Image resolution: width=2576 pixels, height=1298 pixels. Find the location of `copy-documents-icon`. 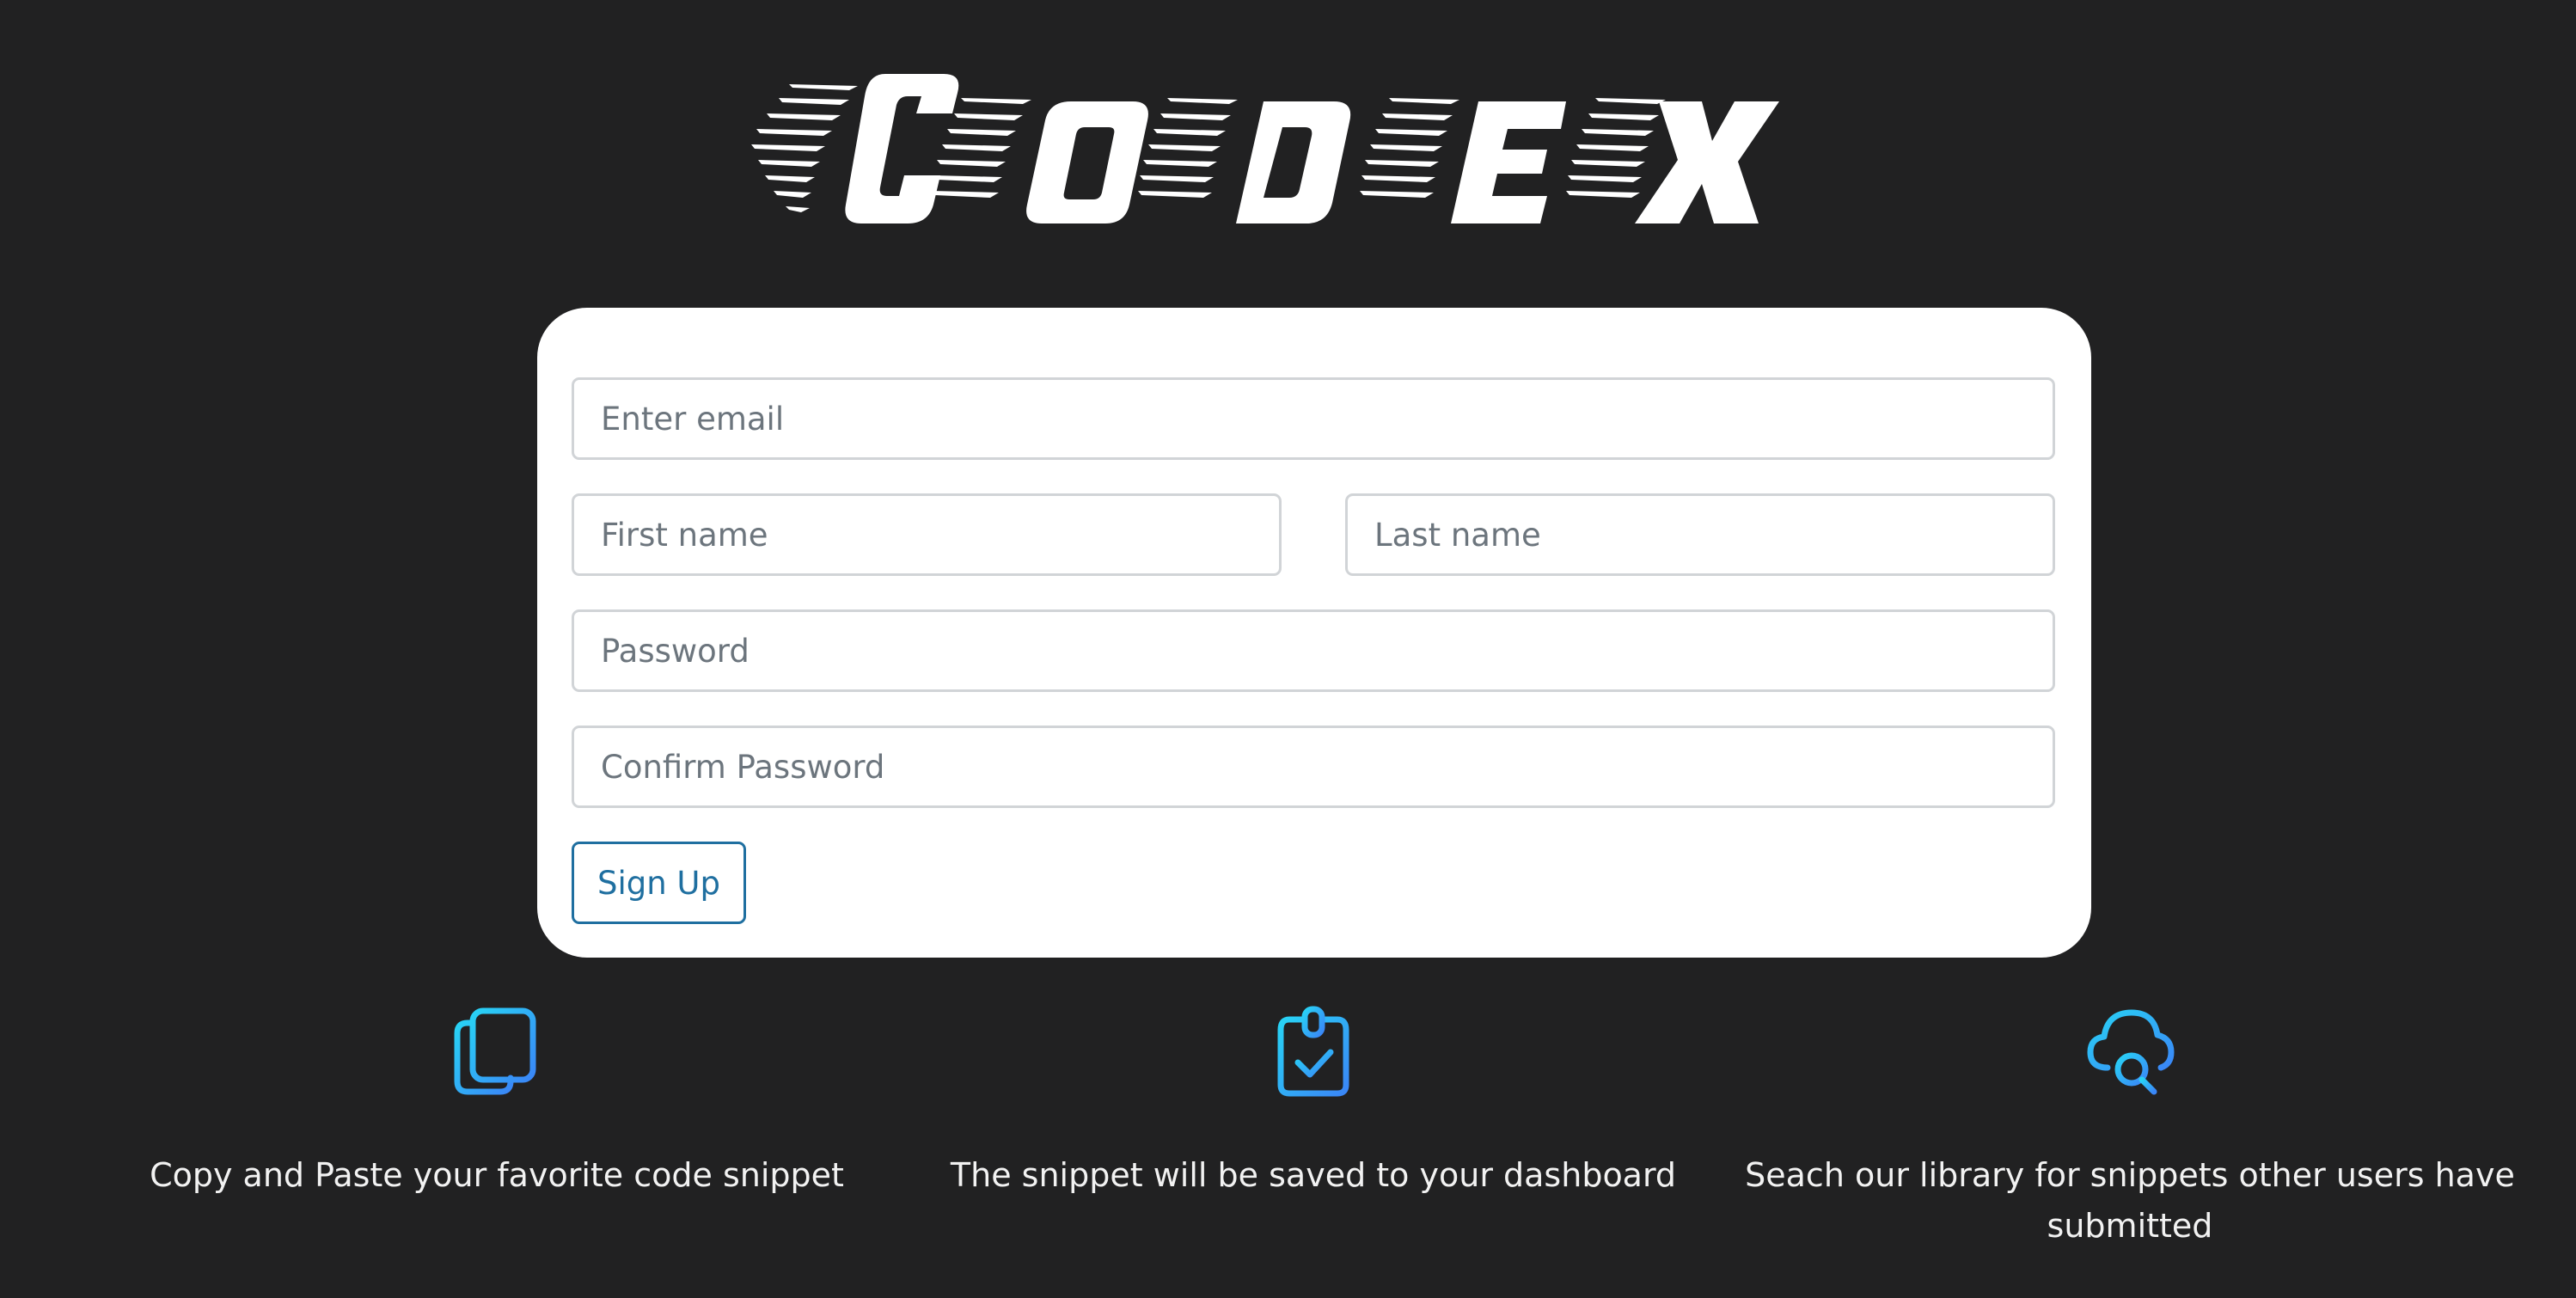

copy-documents-icon is located at coordinates (497, 1052).